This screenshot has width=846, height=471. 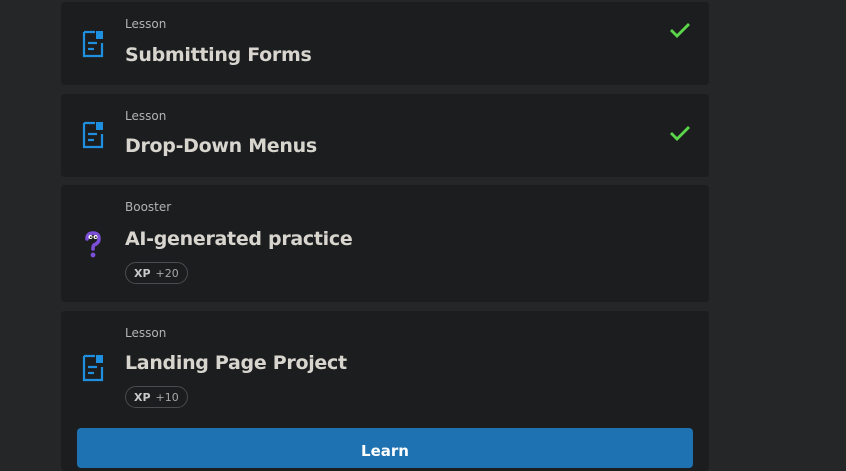 I want to click on item-title: Submitting Forms, so click(x=218, y=55).